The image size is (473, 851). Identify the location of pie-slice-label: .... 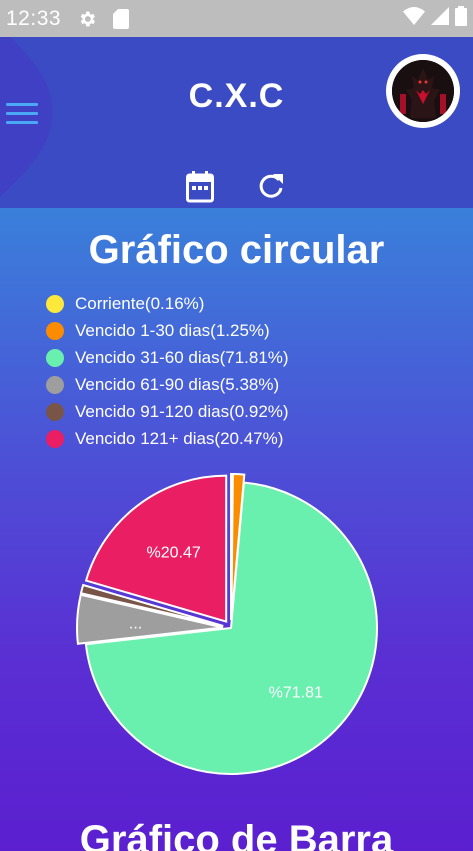
(135, 623).